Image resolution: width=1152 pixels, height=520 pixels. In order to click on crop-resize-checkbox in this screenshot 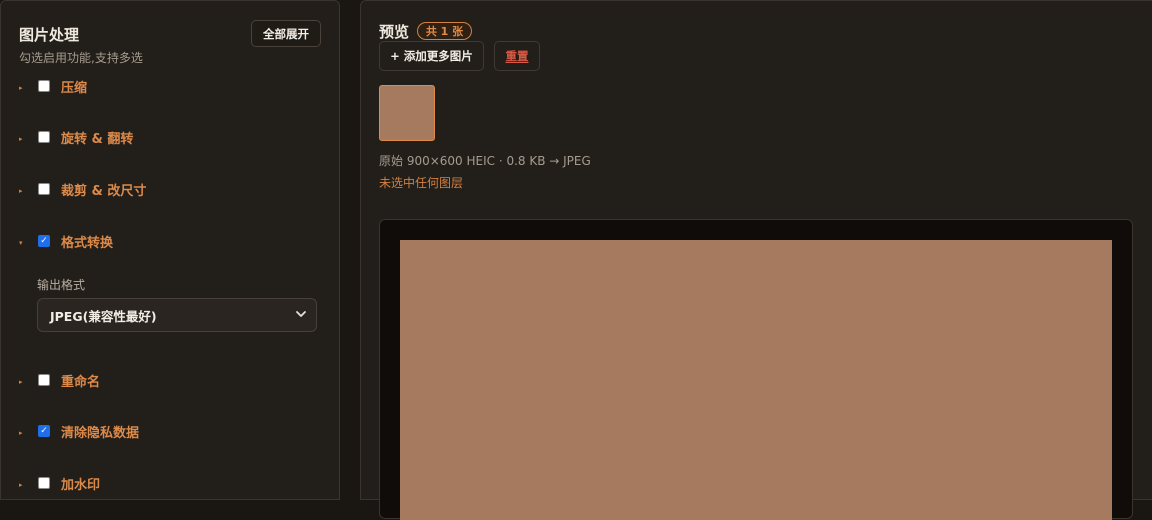, I will do `click(44, 189)`.